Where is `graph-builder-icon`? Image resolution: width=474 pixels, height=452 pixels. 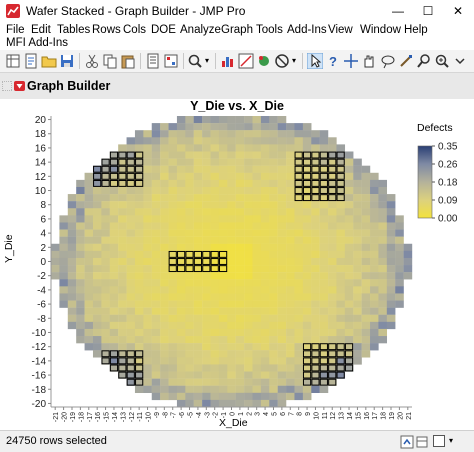 graph-builder-icon is located at coordinates (264, 61).